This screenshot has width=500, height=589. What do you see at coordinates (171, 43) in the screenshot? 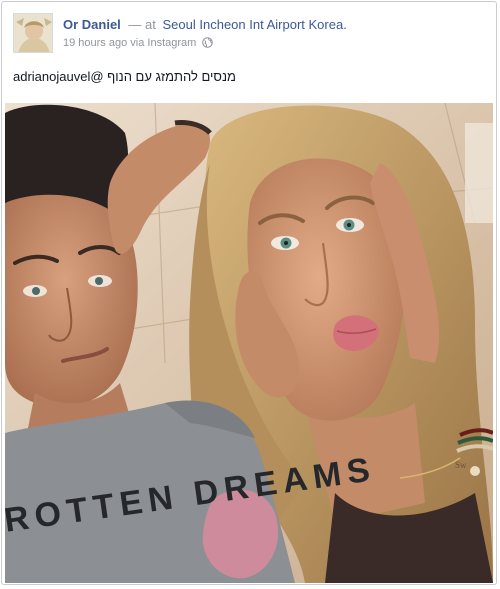
I see `source-link: Instagram` at bounding box center [171, 43].